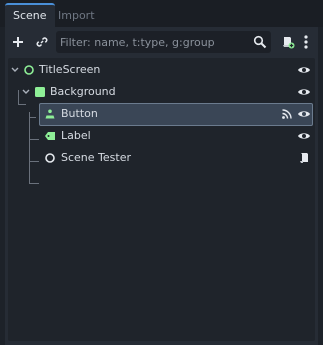 The image size is (323, 345). What do you see at coordinates (96, 157) in the screenshot?
I see `tree-item-label: Scene Tester` at bounding box center [96, 157].